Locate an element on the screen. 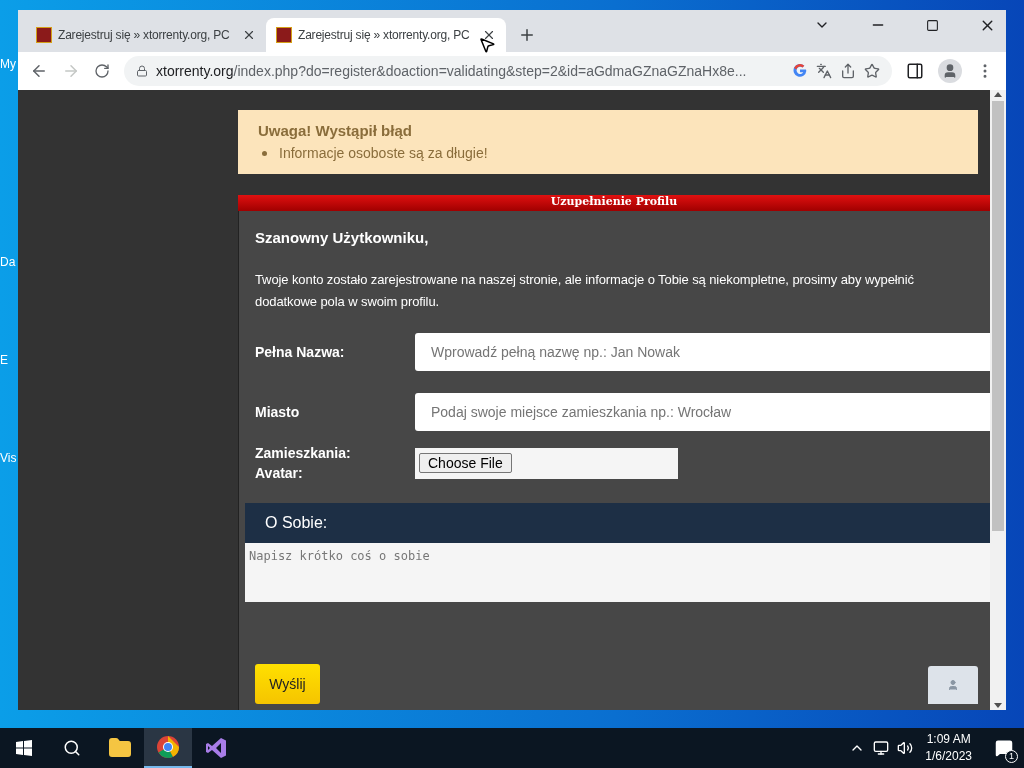 The height and width of the screenshot is (768, 1024). scrollbar is located at coordinates (998, 400).